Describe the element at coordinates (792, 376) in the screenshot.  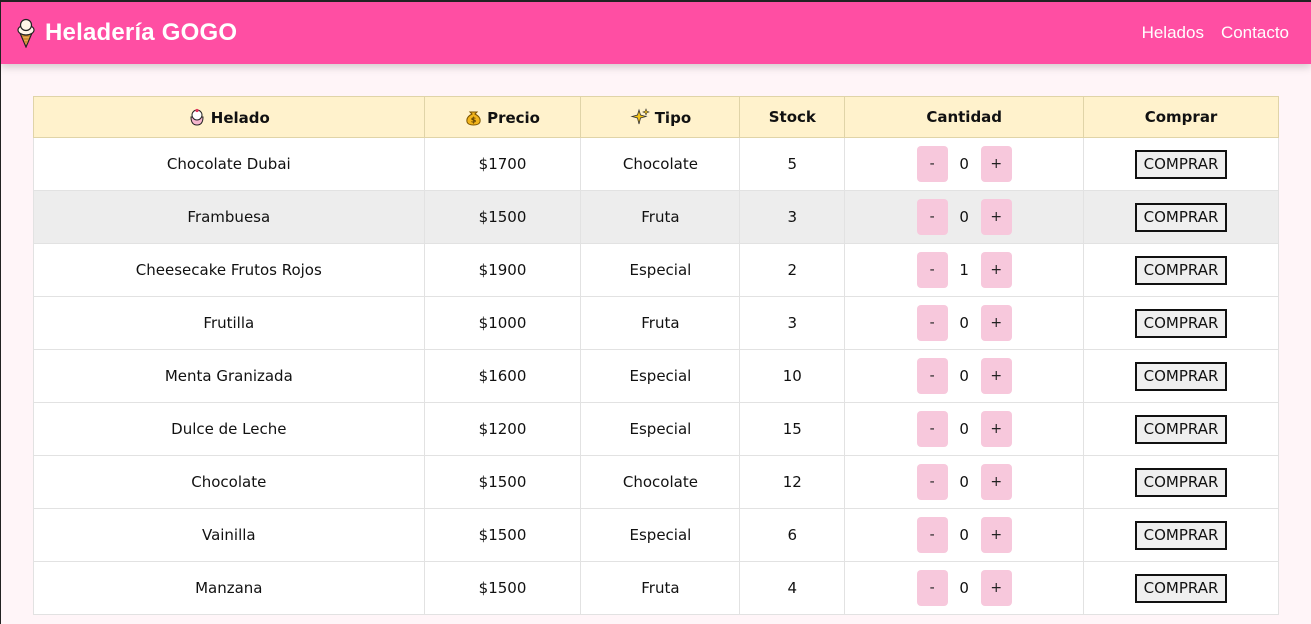
I see `stock-cell: 10` at that location.